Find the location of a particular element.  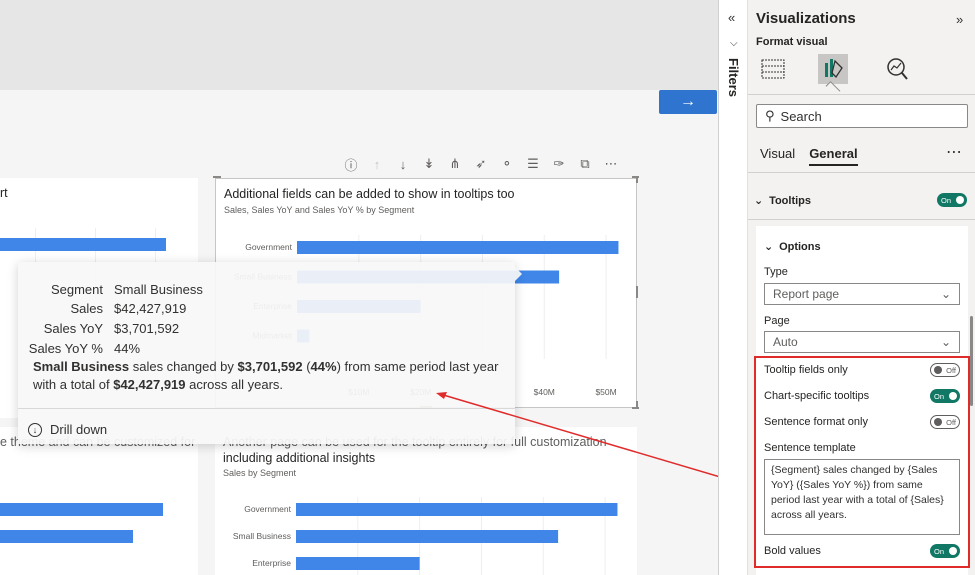

sentence-format-only-label: Sentence format only is located at coordinates (816, 422).